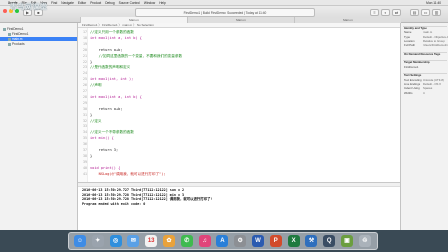 Image resolution: width=448 pixels, height=252 pixels. What do you see at coordinates (17, 39) in the screenshot?
I see `navigator-item-label: main.m` at bounding box center [17, 39].